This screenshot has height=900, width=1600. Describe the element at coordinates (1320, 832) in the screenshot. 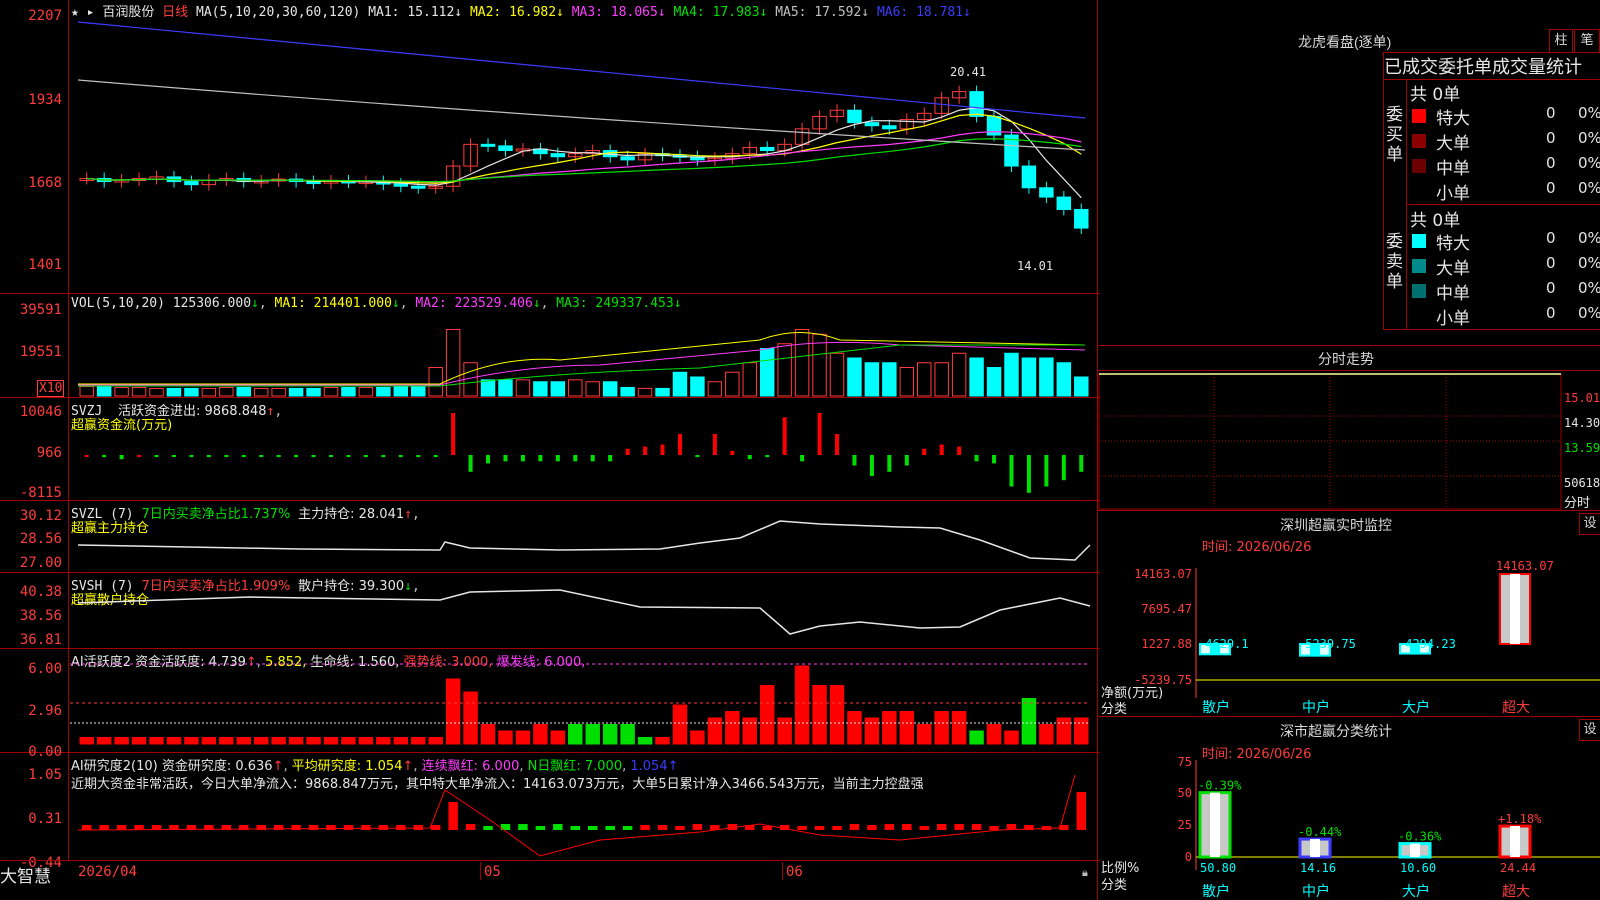

I see `classify-bar-delta: -0.44%` at that location.